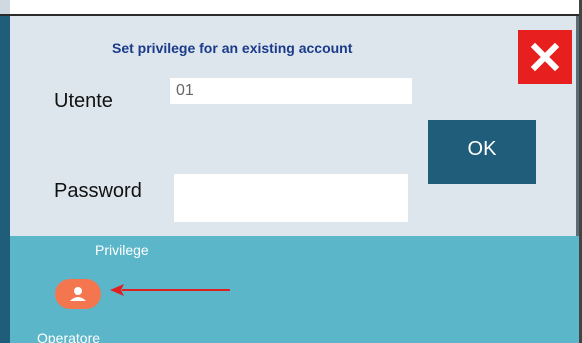  I want to click on dialog-title: Set privilege for an existing account, so click(232, 48).